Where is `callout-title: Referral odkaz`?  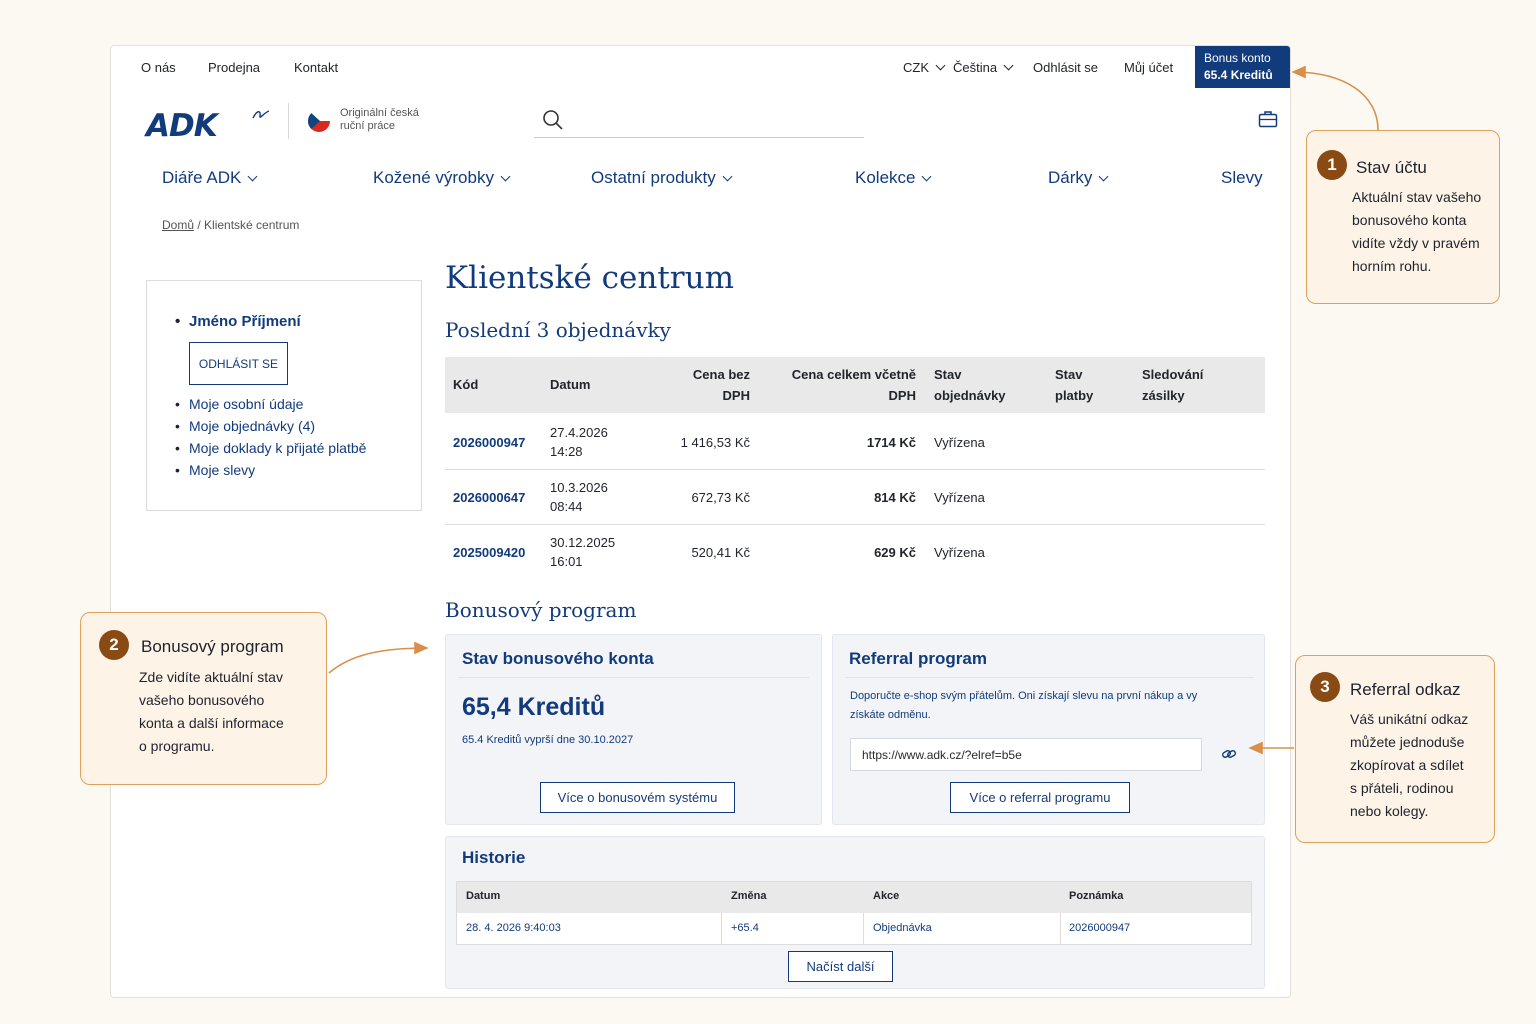 callout-title: Referral odkaz is located at coordinates (1405, 689).